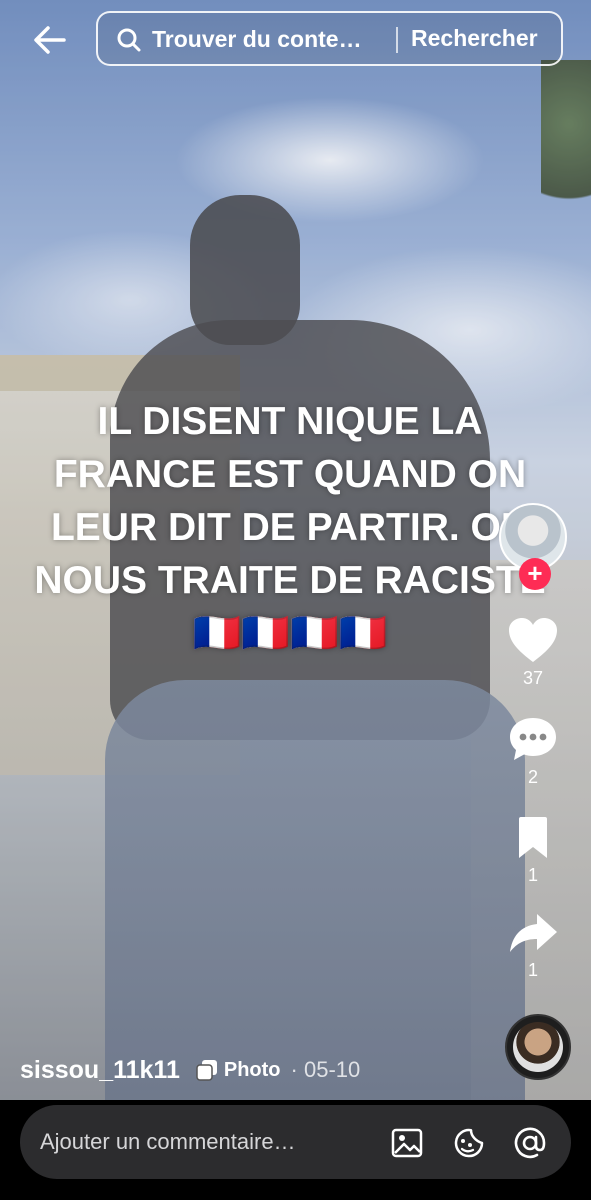  What do you see at coordinates (533, 678) in the screenshot?
I see `like-count: 37` at bounding box center [533, 678].